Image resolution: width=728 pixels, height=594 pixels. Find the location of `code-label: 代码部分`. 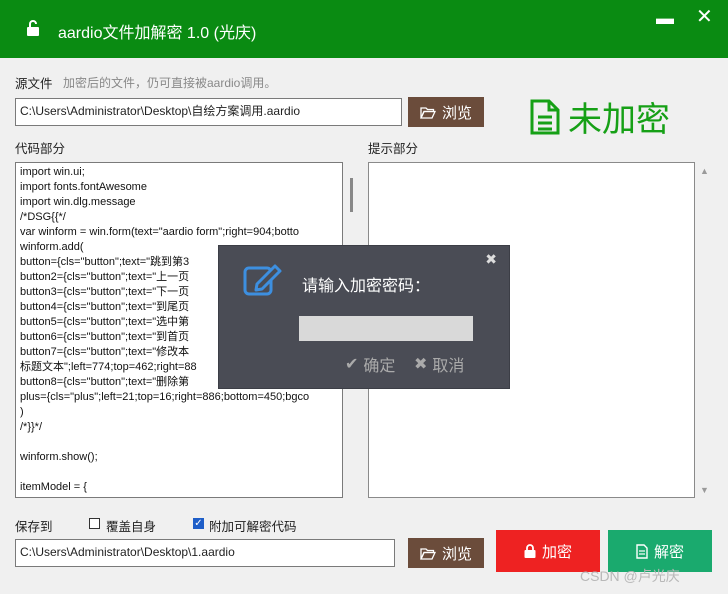

code-label: 代码部分 is located at coordinates (40, 149).